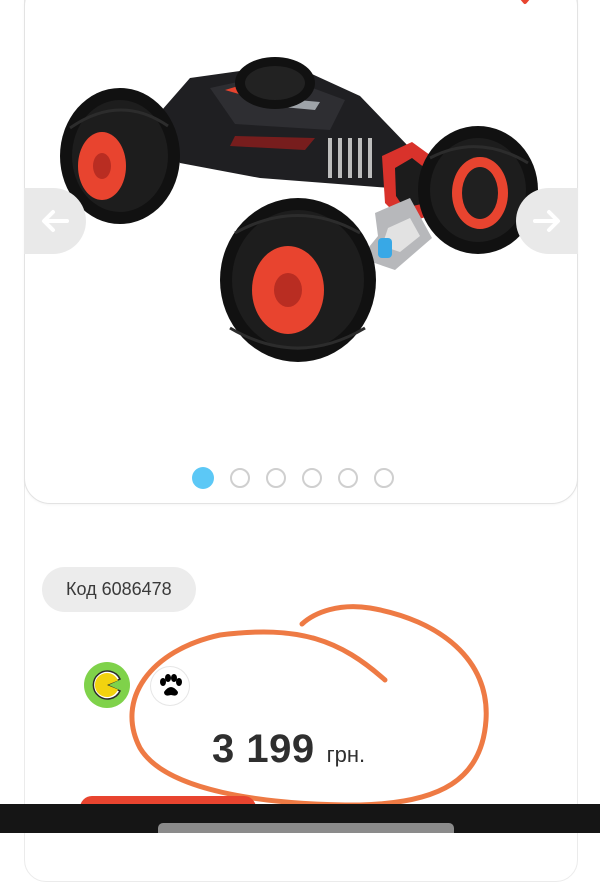 Image resolution: width=600 pixels, height=882 pixels. I want to click on price-amount: 3 199, so click(263, 749).